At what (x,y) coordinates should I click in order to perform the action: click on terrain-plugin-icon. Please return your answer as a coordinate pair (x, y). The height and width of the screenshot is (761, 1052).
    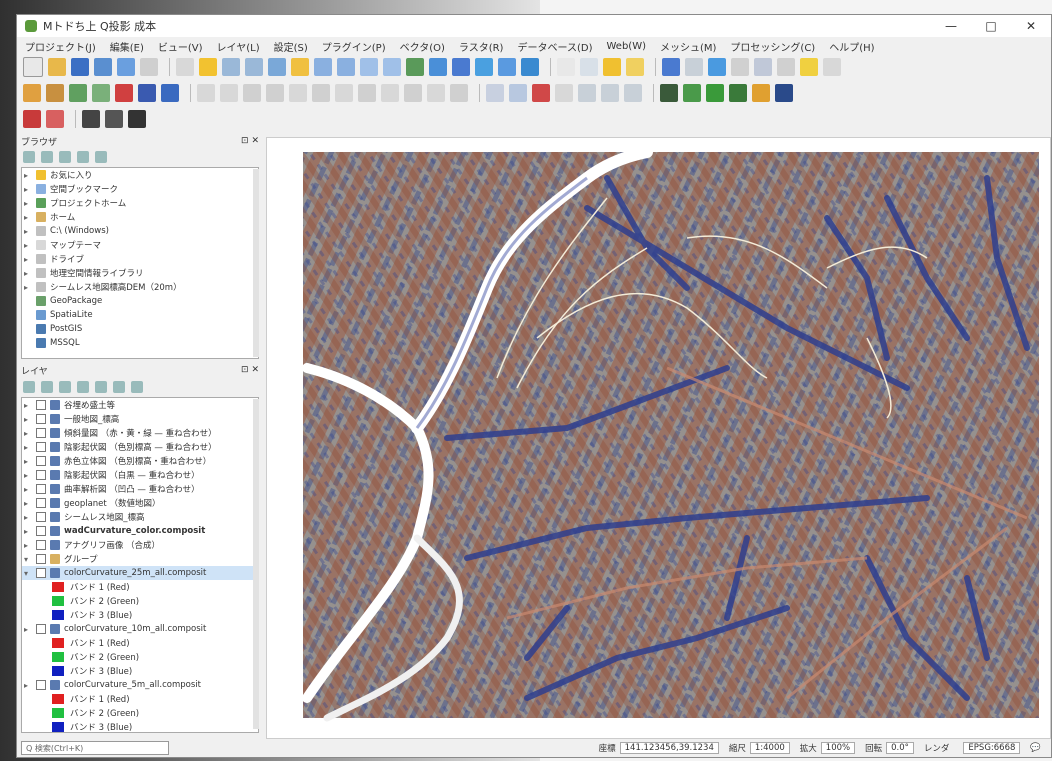
    Looking at the image, I should click on (692, 93).